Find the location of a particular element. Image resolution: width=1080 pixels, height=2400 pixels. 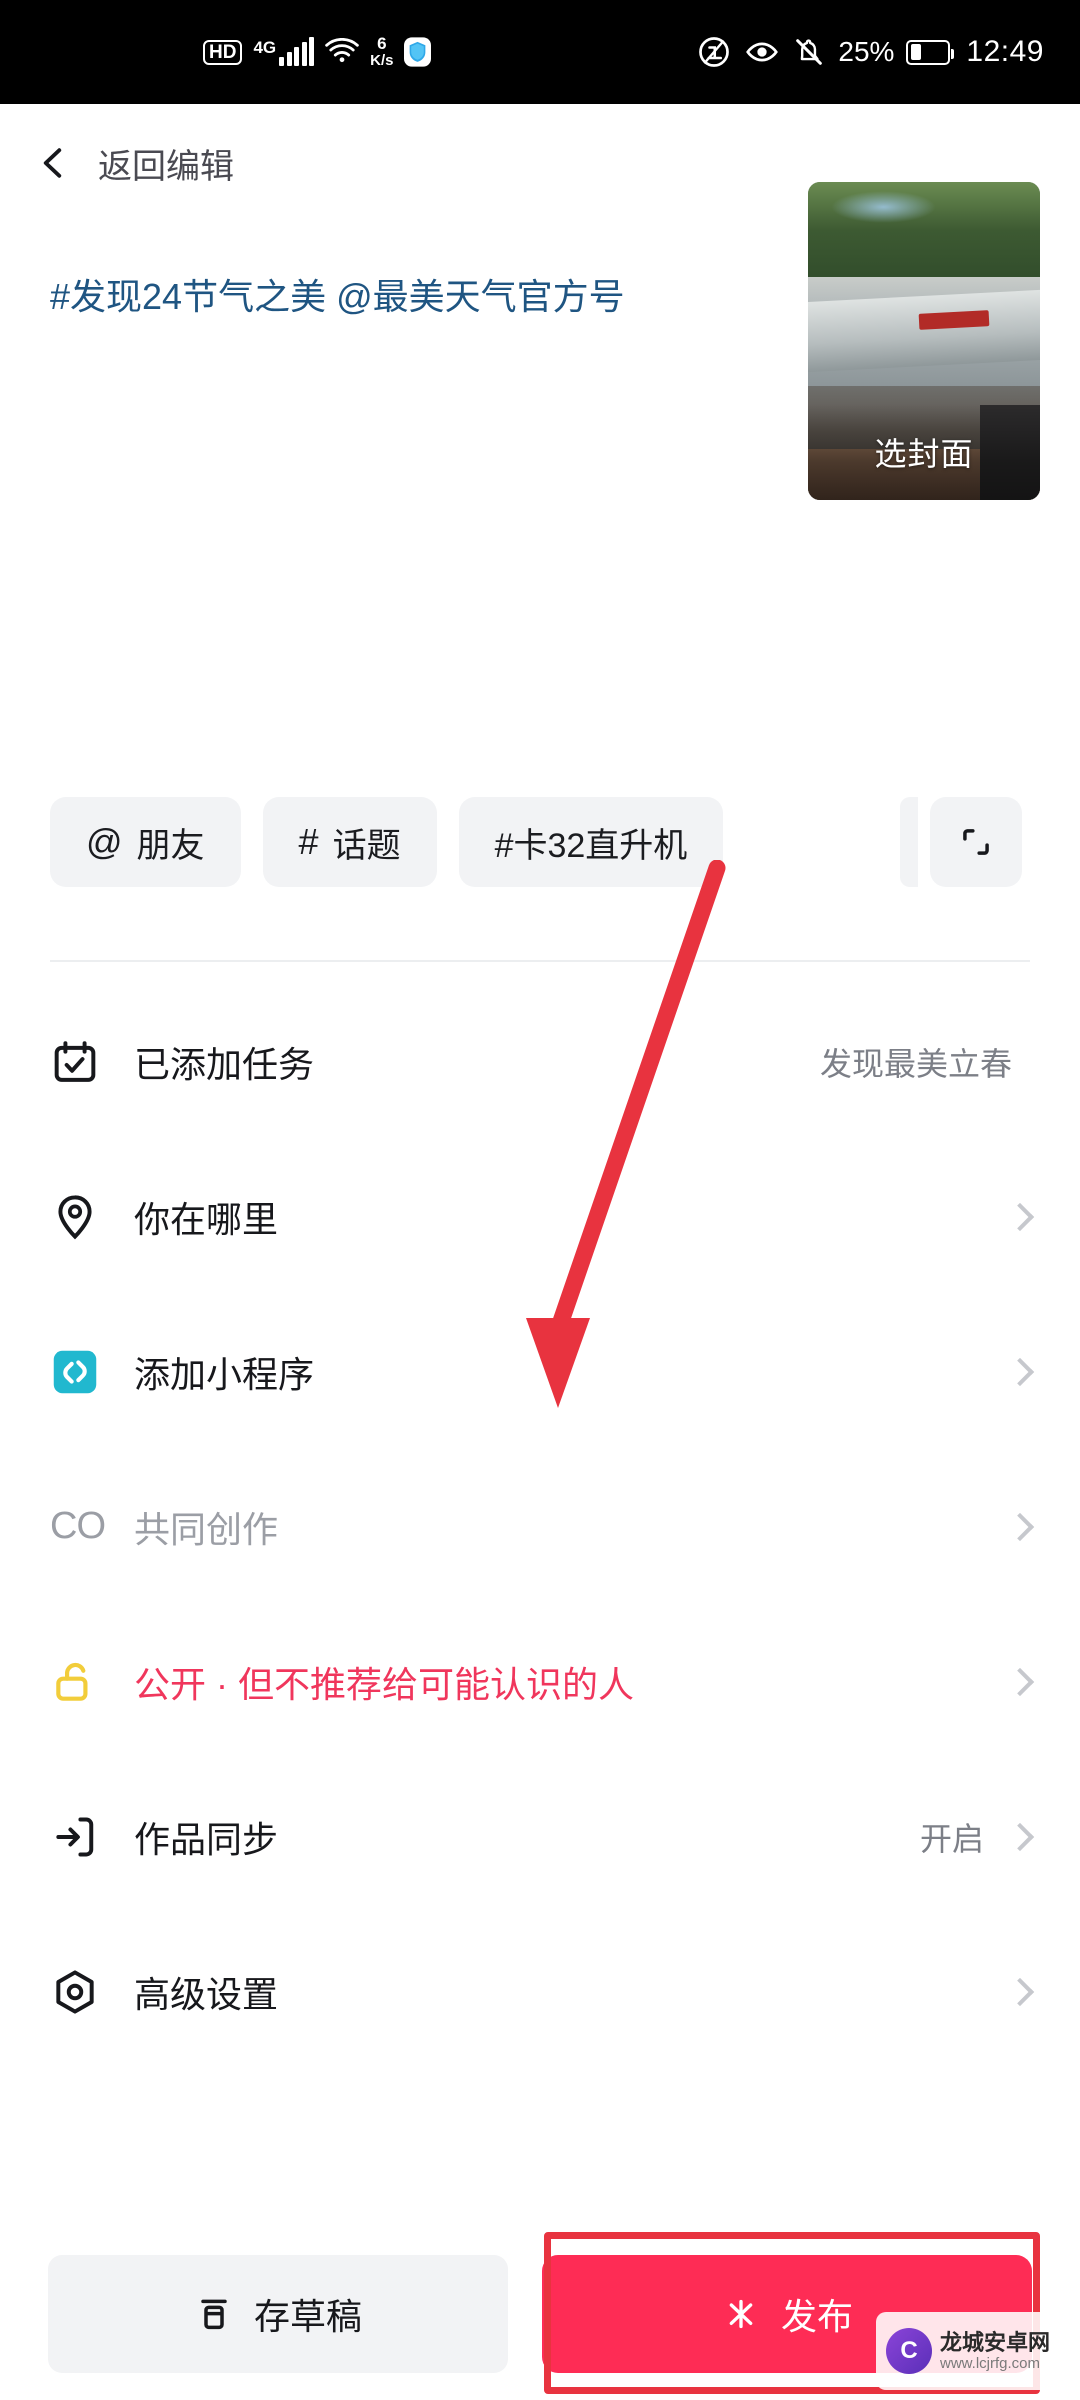

row-co-create: CO 共同创作 is located at coordinates (540, 1526).